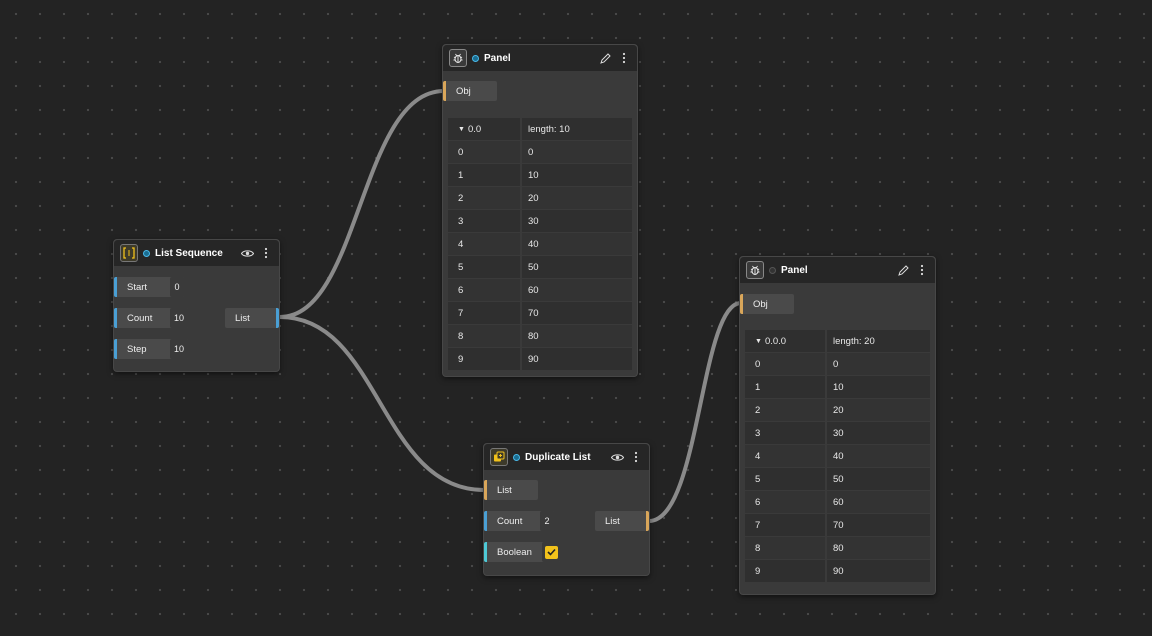 This screenshot has width=1152, height=636. What do you see at coordinates (179, 349) in the screenshot?
I see `step-value: 10` at bounding box center [179, 349].